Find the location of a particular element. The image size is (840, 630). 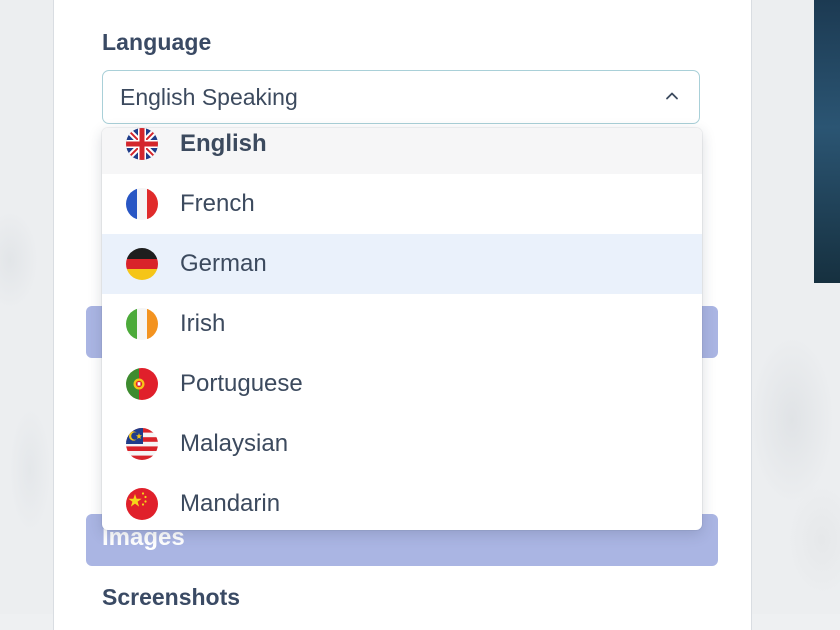

option-label: English is located at coordinates (223, 143).